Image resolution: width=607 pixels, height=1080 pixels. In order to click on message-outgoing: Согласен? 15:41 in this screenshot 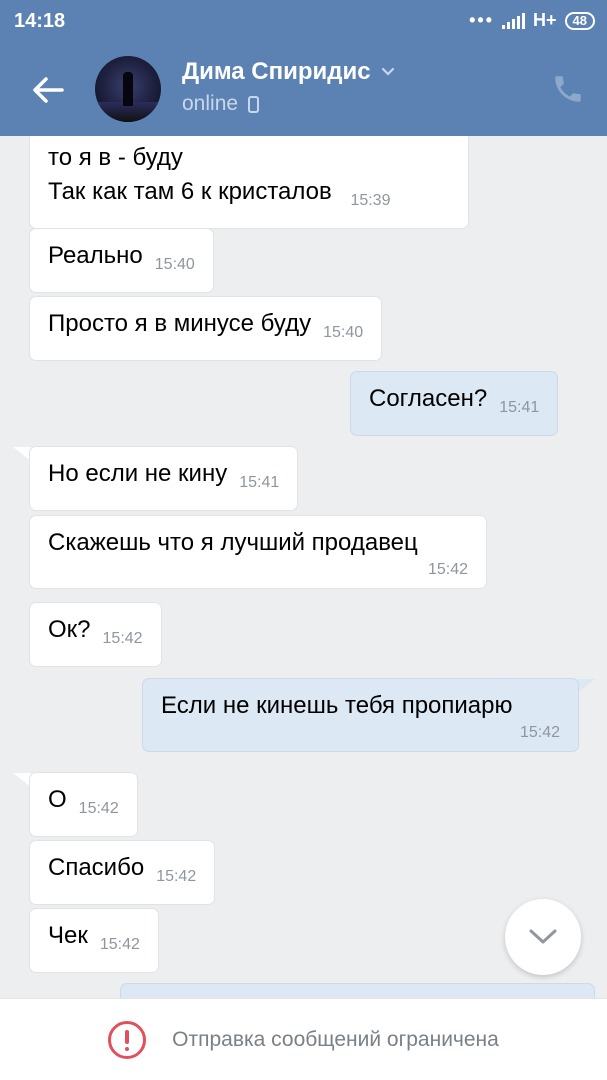, I will do `click(454, 403)`.